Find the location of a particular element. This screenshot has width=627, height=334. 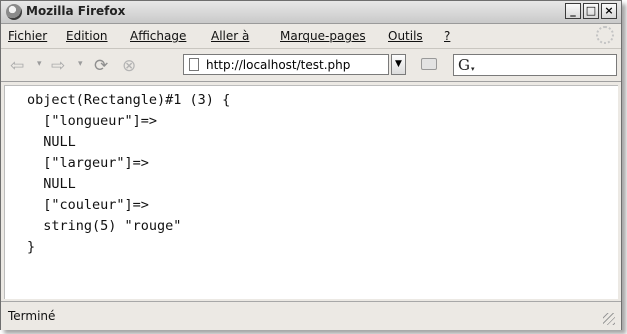

status-bar: Terminé is located at coordinates (311, 315).